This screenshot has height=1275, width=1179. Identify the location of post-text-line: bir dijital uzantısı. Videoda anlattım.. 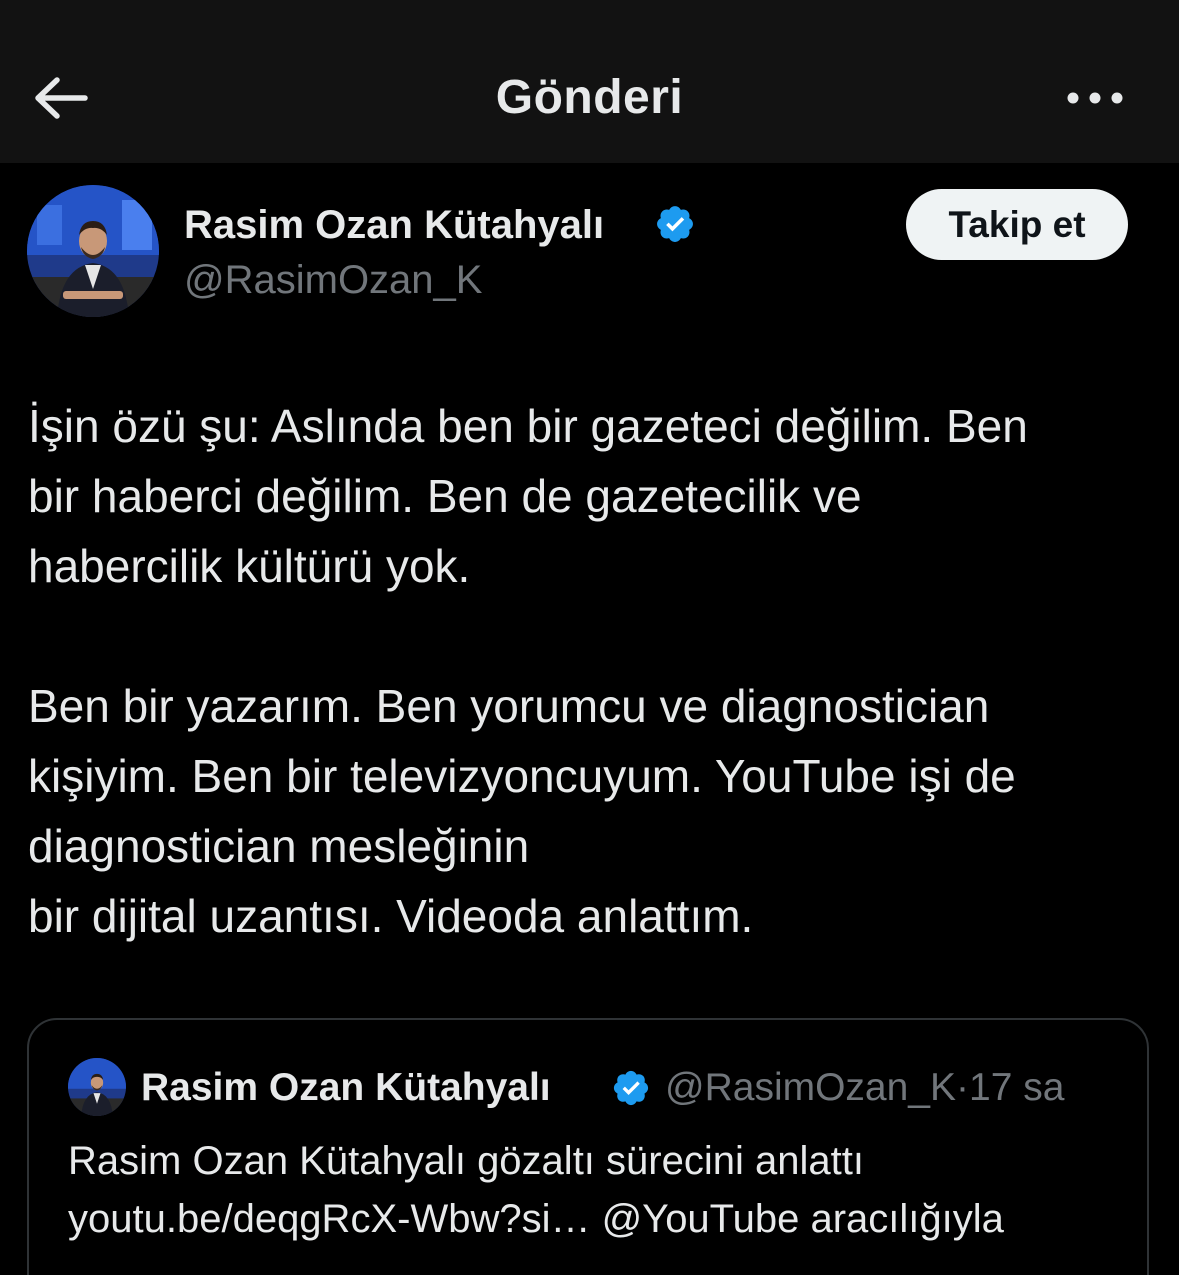
(391, 916).